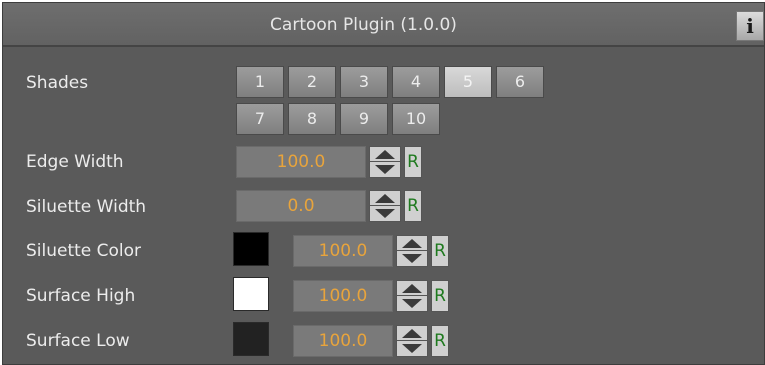  Describe the element at coordinates (301, 206) in the screenshot. I see `siluette-width-field: 0.0` at that location.